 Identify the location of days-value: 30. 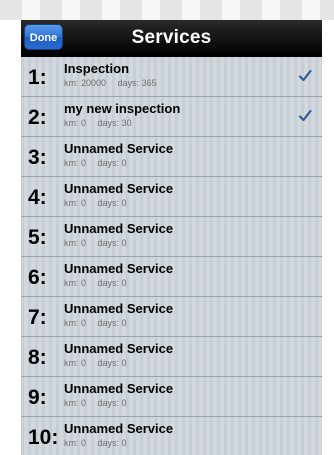
(126, 123).